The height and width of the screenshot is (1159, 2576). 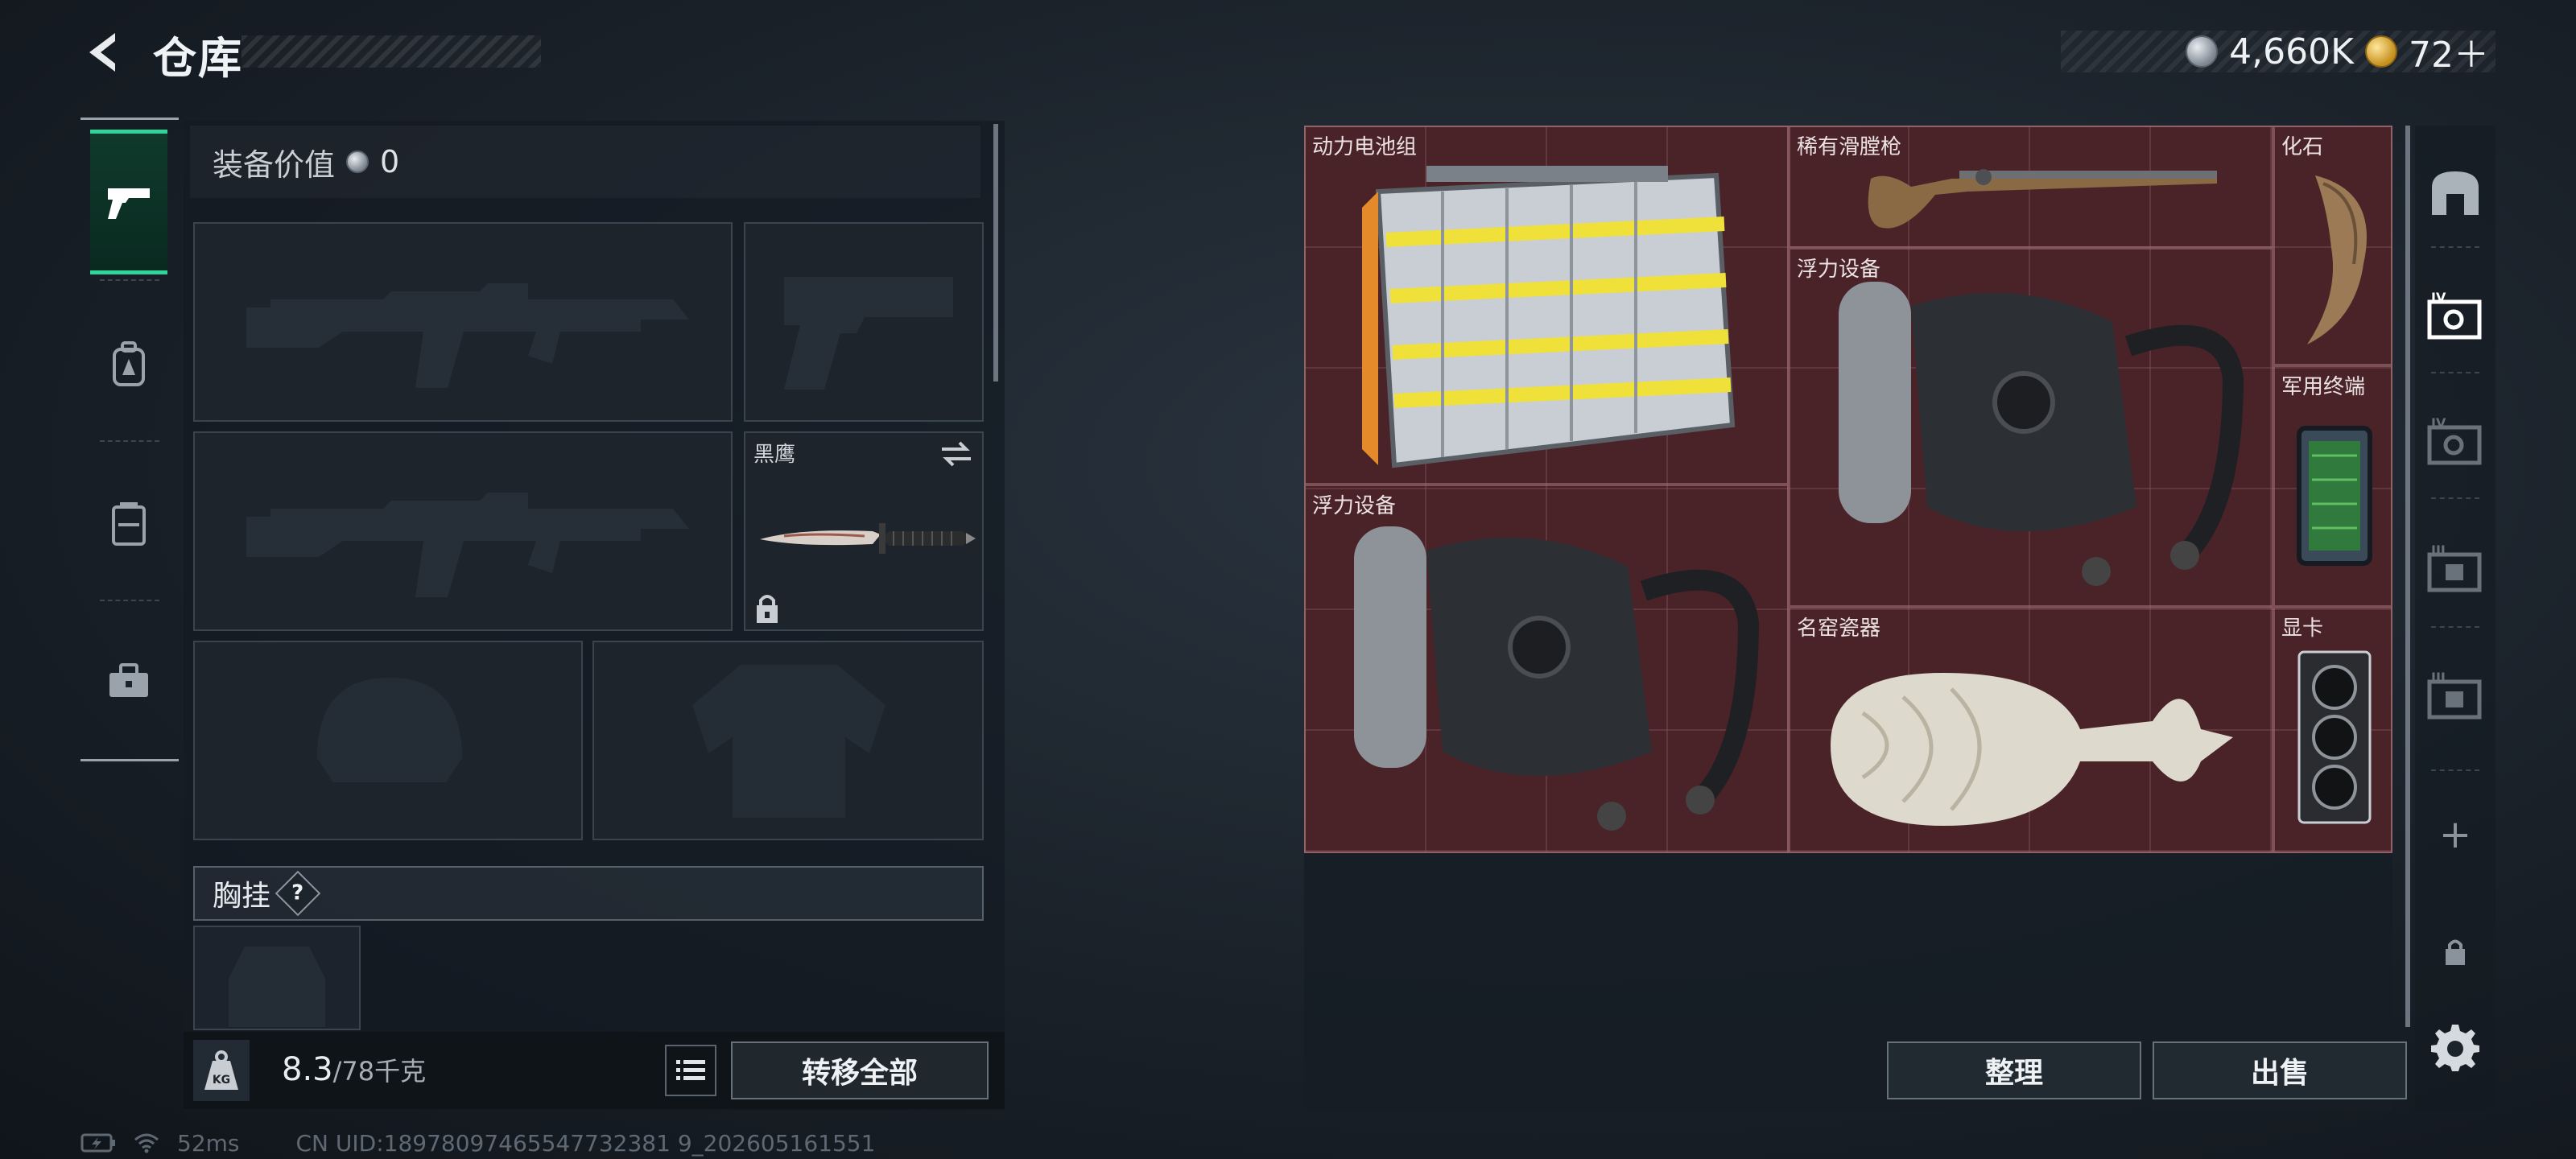 What do you see at coordinates (391, 51) in the screenshot?
I see `title-decoration` at bounding box center [391, 51].